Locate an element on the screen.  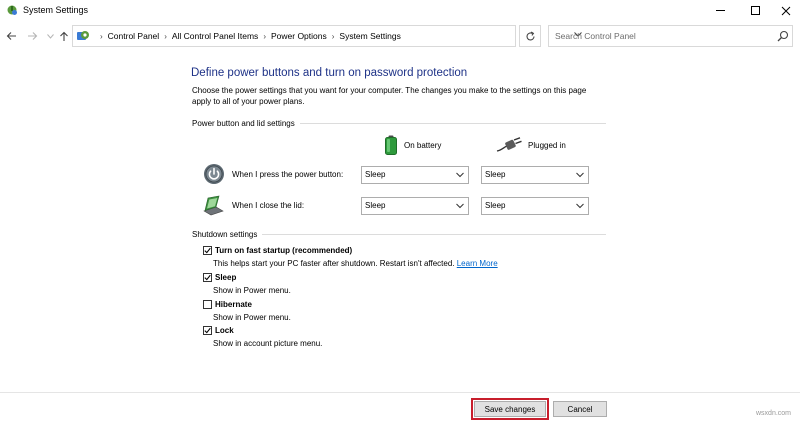
lid-plugged-in-value: Sleep is located at coordinates (495, 205).